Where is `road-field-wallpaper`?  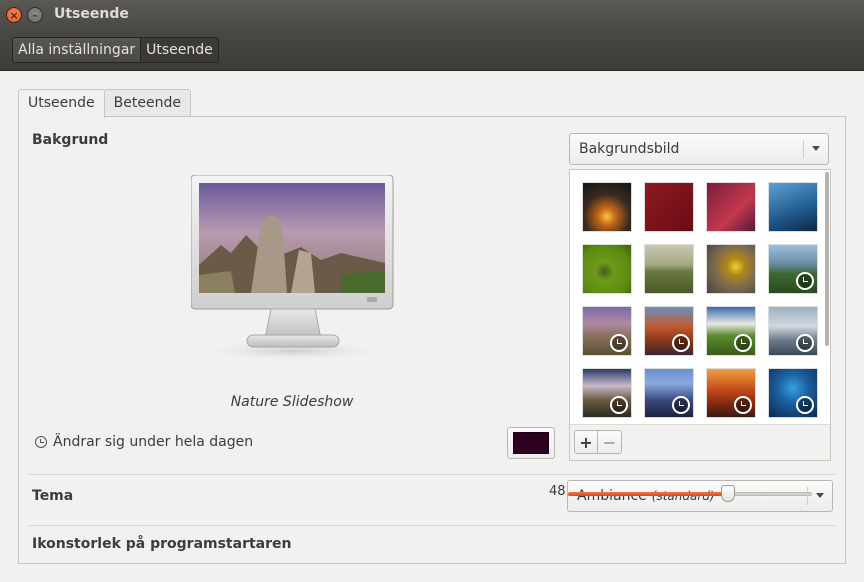 road-field-wallpaper is located at coordinates (669, 269).